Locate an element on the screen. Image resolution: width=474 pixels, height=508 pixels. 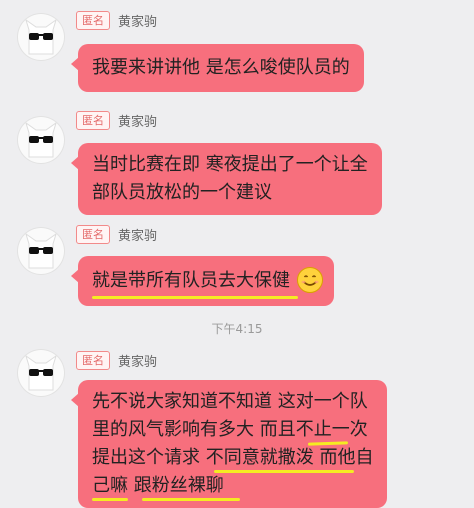
message-text-line: 部队员放松的一个建议 is located at coordinates (182, 192).